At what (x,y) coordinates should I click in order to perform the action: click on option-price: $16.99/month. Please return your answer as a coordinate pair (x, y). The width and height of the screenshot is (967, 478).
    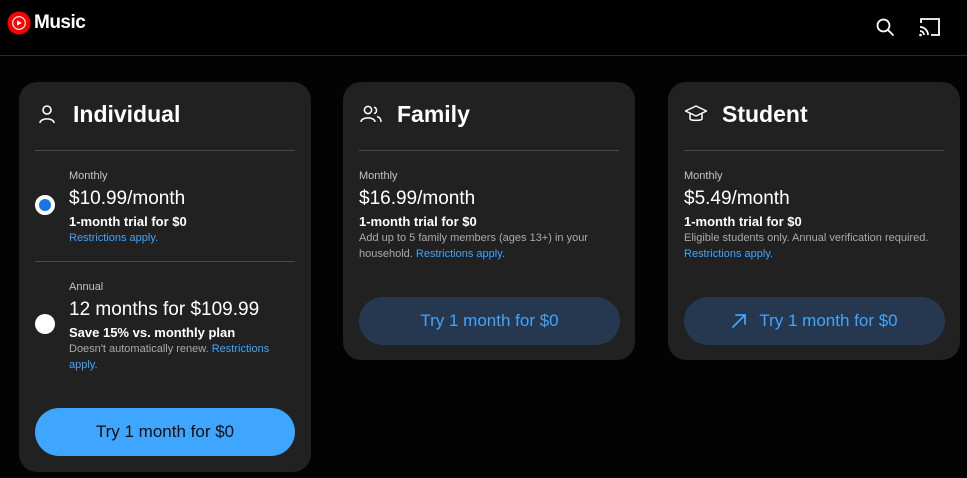
    Looking at the image, I should click on (417, 198).